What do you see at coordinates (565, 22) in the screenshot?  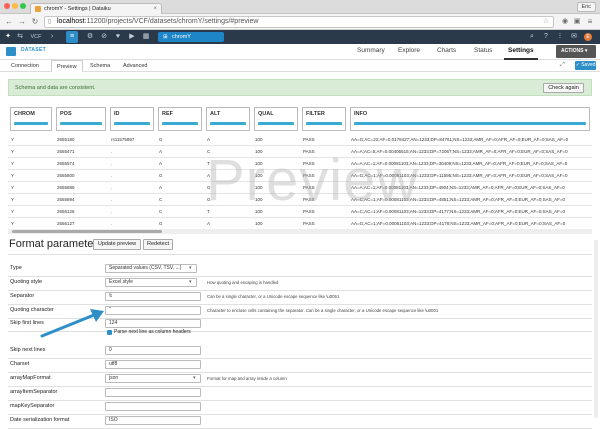 I see `extension-icon: ◉` at bounding box center [565, 22].